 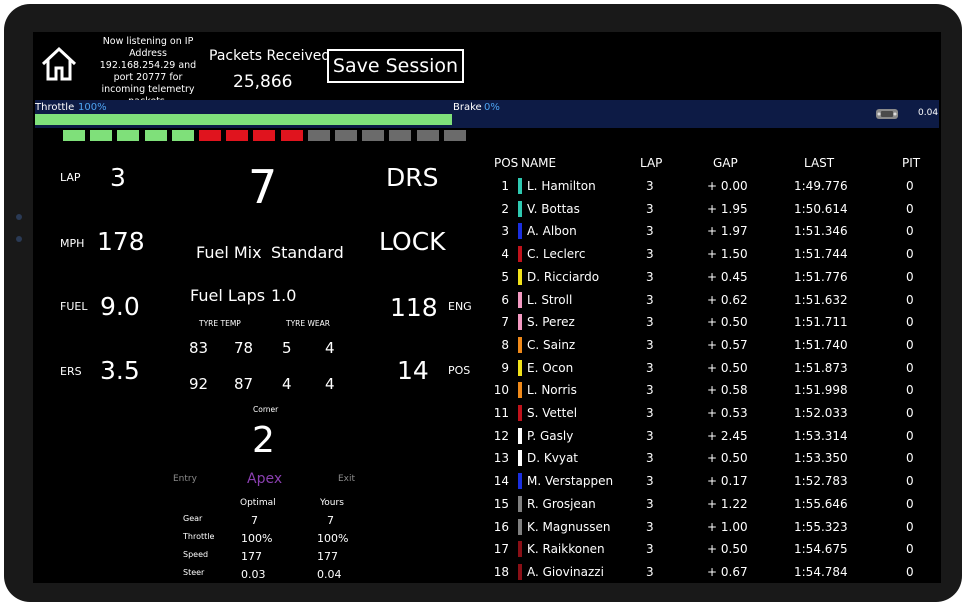 I want to click on standings-row: 17 K. Raikkonen 3 + 0.50 1:54.675 0, so click(x=713, y=550).